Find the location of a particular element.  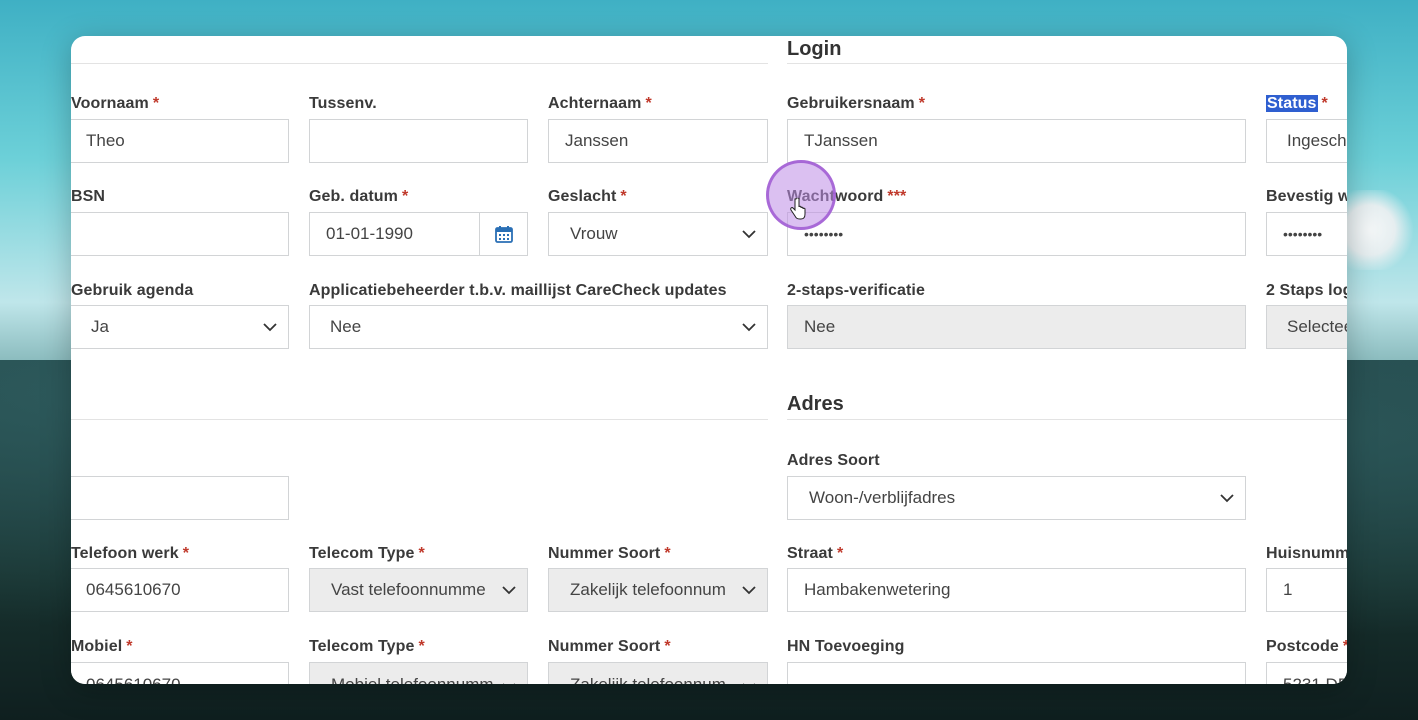

label-huisnummer: Huisnumm is located at coordinates (1306, 553).